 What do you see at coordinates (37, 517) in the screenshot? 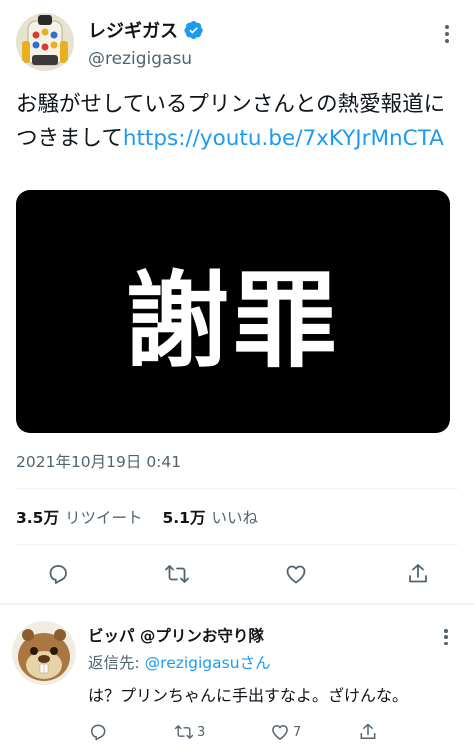
I see `retweet-count: 3.5万` at bounding box center [37, 517].